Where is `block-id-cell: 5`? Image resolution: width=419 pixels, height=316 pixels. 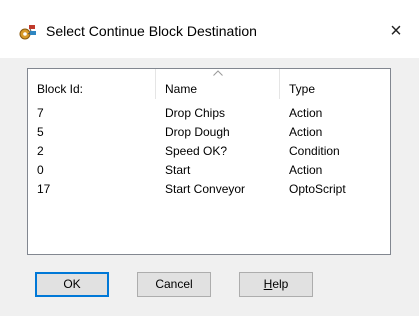
block-id-cell: 5 is located at coordinates (40, 132).